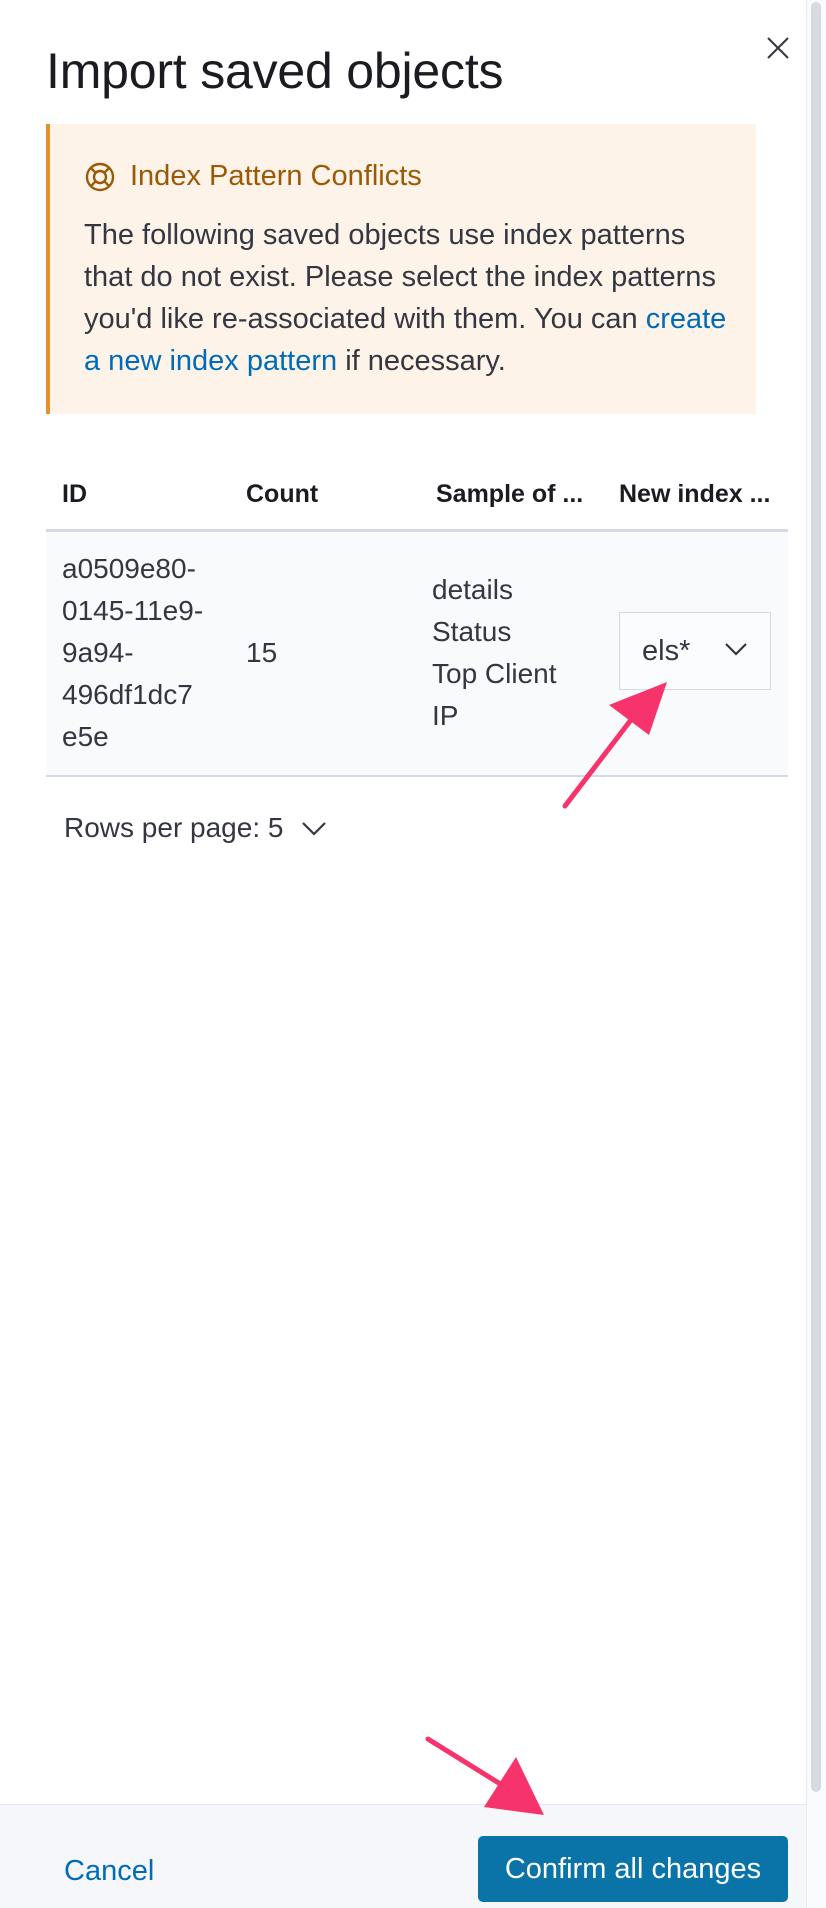  What do you see at coordinates (494, 673) in the screenshot?
I see `sample-line: Top Client` at bounding box center [494, 673].